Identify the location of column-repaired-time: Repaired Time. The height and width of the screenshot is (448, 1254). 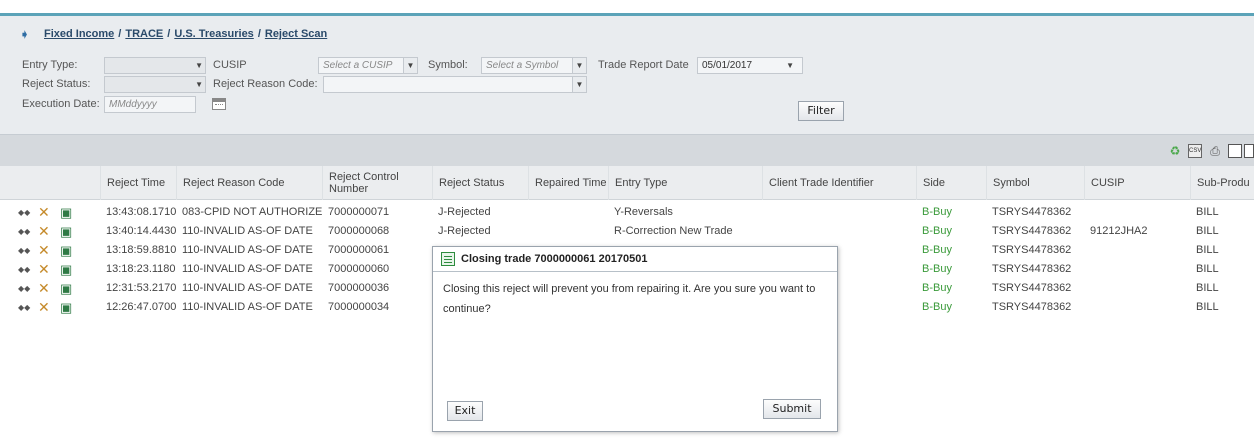
(568, 183).